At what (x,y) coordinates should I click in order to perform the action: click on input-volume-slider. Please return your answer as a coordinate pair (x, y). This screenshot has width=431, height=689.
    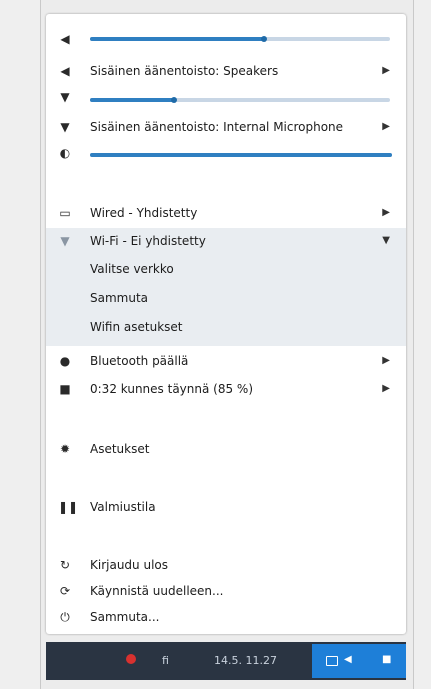
    Looking at the image, I should click on (240, 100).